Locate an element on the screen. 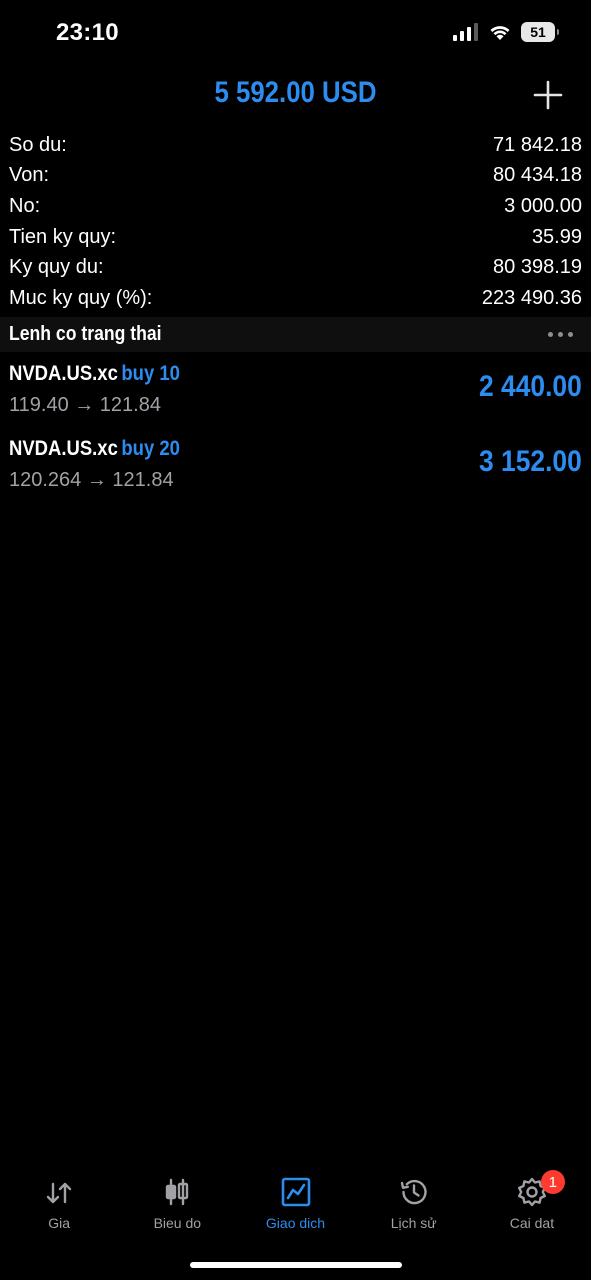  row-label: No: is located at coordinates (25, 205).